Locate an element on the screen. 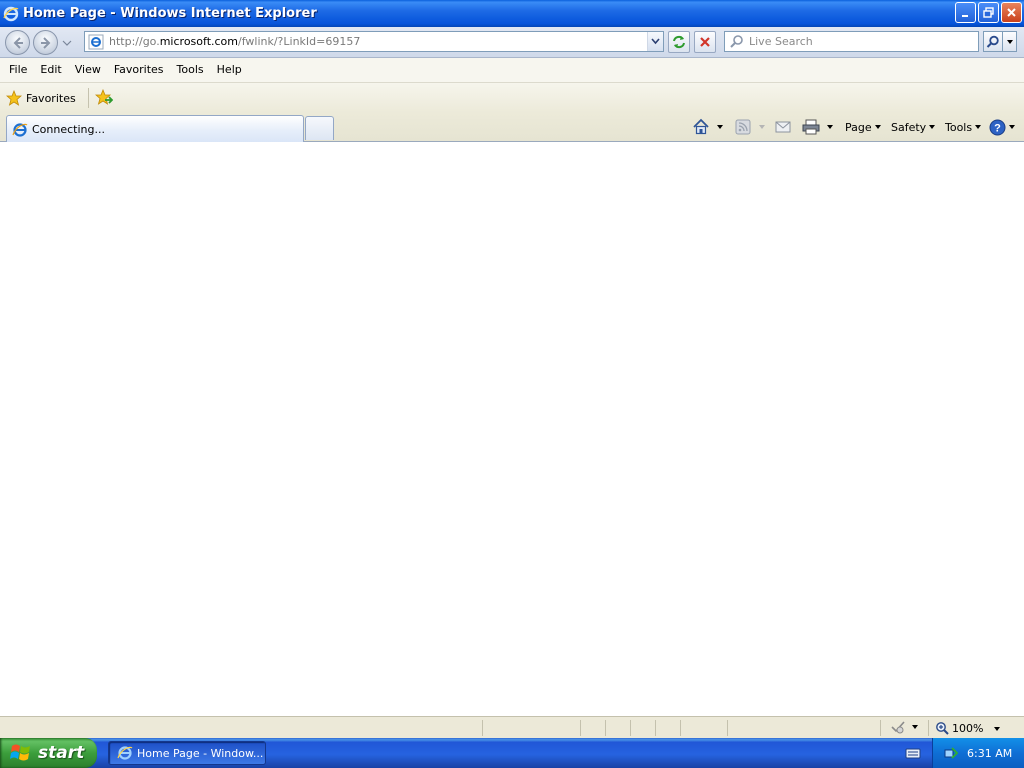 The width and height of the screenshot is (1024, 768). menu-file: File is located at coordinates (18, 70).